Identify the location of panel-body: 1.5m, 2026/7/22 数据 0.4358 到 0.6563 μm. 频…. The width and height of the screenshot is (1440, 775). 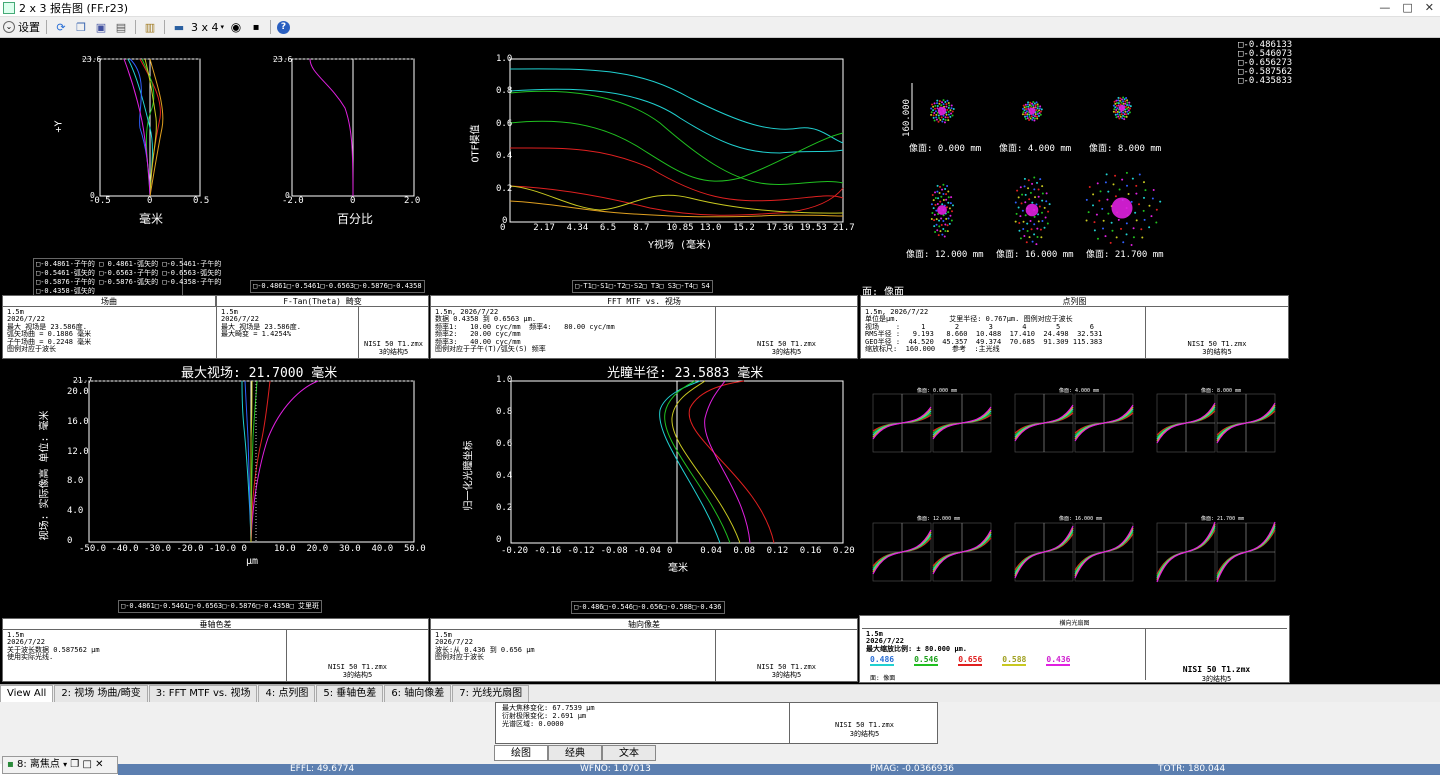
(525, 331).